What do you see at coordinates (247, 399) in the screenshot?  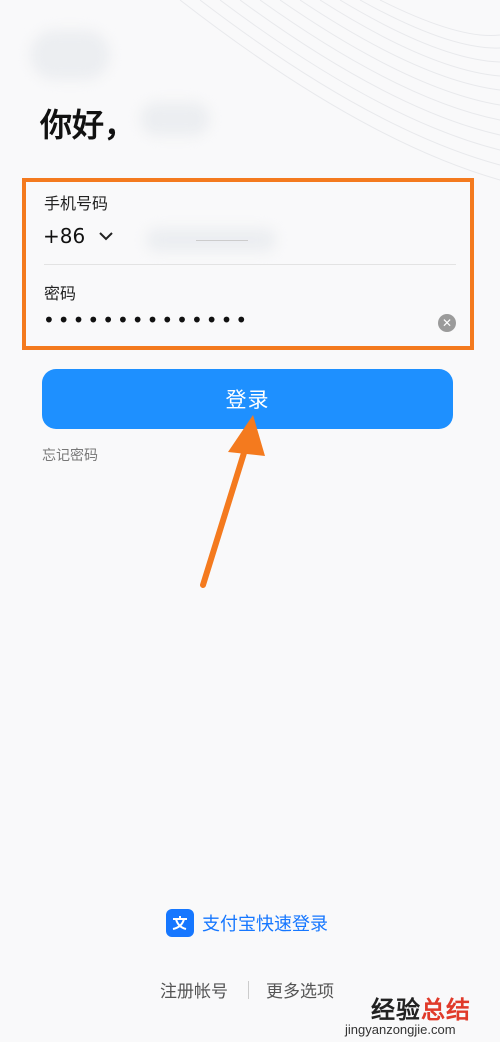 I see `login-button: 登录` at bounding box center [247, 399].